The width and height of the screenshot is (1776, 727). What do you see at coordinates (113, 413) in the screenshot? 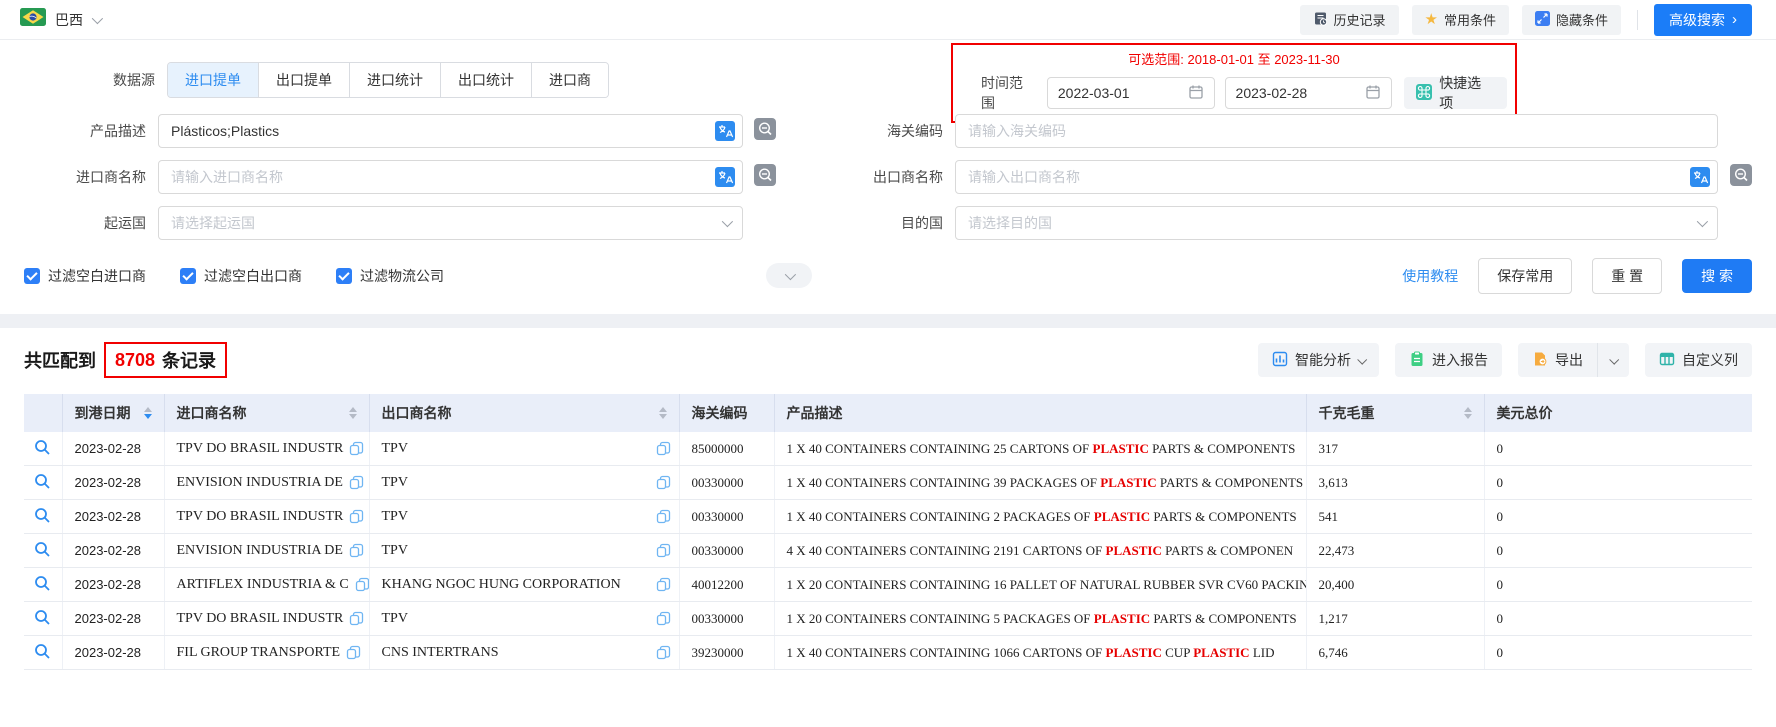
I see `header-arrival-date: 到港日期` at bounding box center [113, 413].